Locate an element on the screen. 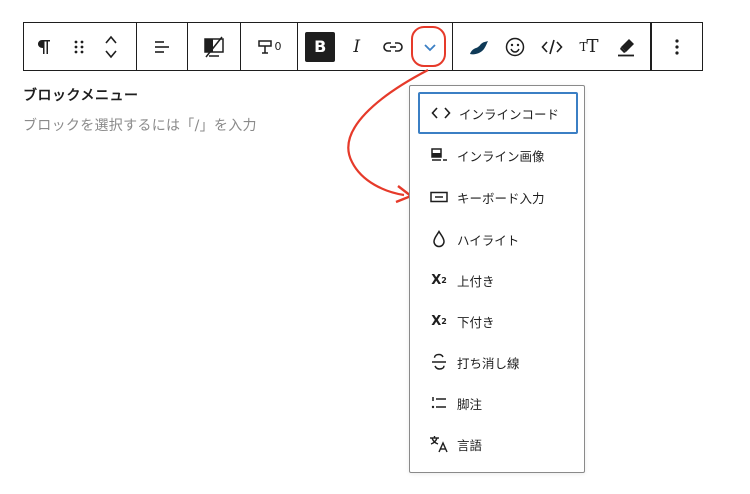  strikethrough-icon is located at coordinates (439, 362).